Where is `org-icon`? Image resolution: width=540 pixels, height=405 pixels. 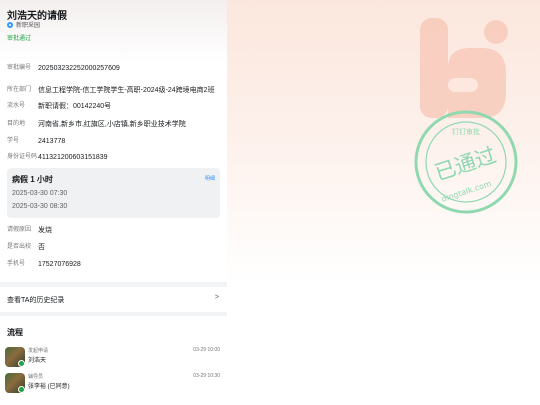 org-icon is located at coordinates (10, 24).